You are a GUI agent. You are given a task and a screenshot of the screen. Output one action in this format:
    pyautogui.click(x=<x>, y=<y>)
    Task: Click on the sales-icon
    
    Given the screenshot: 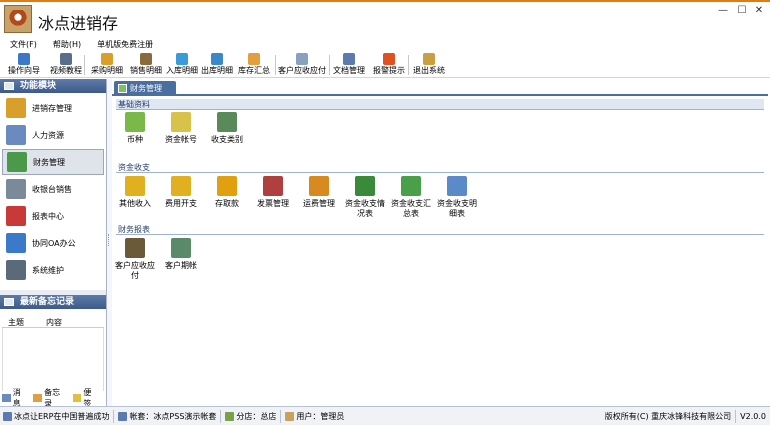 What is the action you would take?
    pyautogui.click(x=146, y=59)
    